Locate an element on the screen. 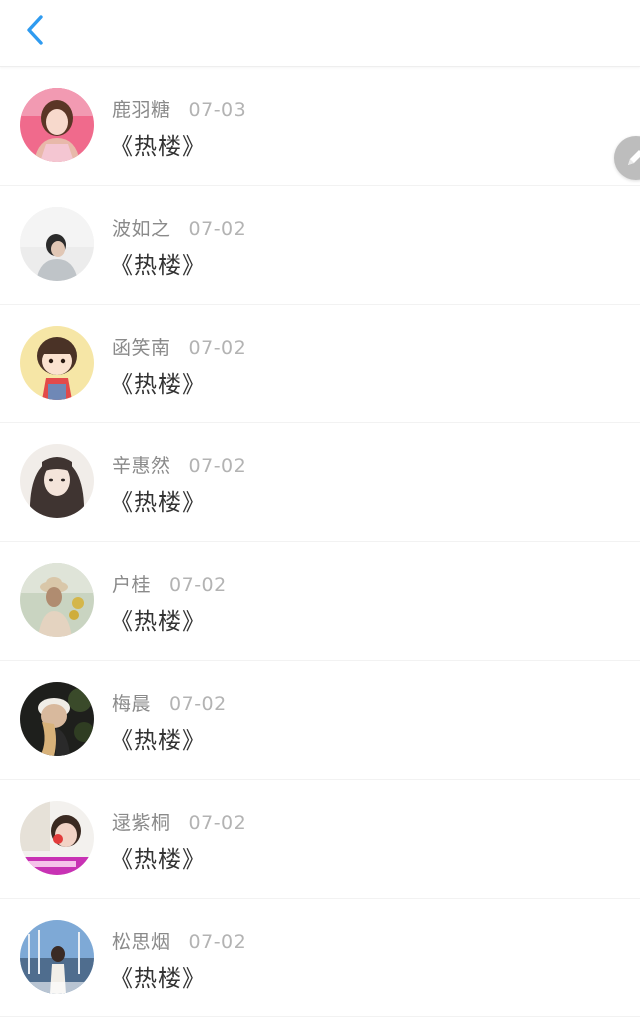 Image resolution: width=640 pixels, height=1027 pixels. list-item: 函笑南 07-02 《热楼》 is located at coordinates (320, 364).